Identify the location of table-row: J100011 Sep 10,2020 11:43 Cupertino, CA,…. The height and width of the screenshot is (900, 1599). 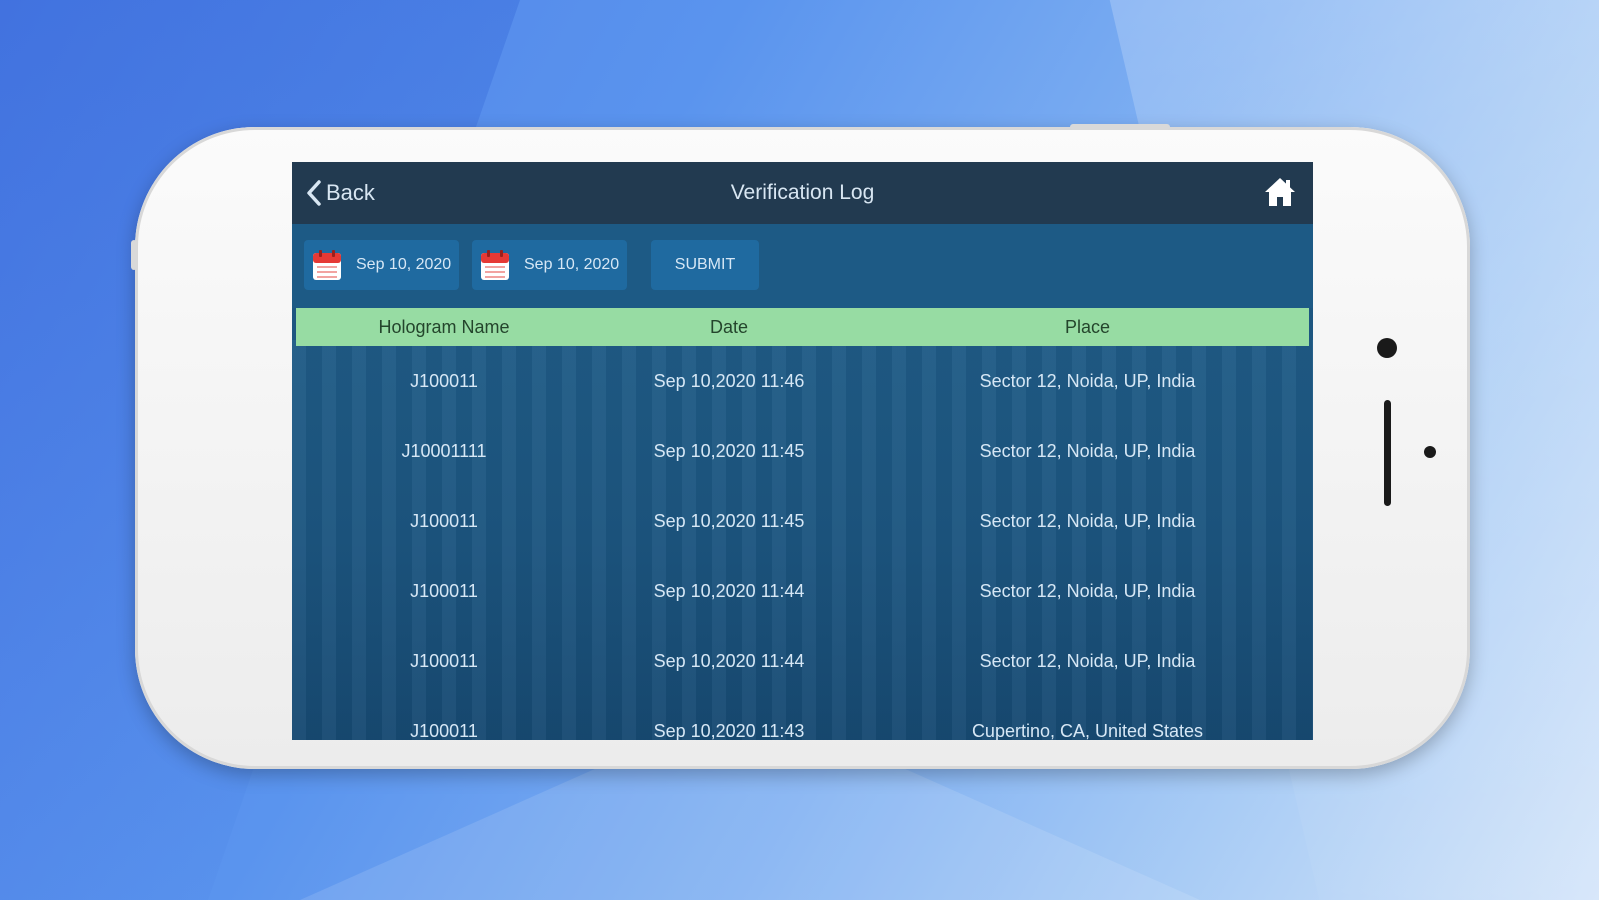
(802, 718).